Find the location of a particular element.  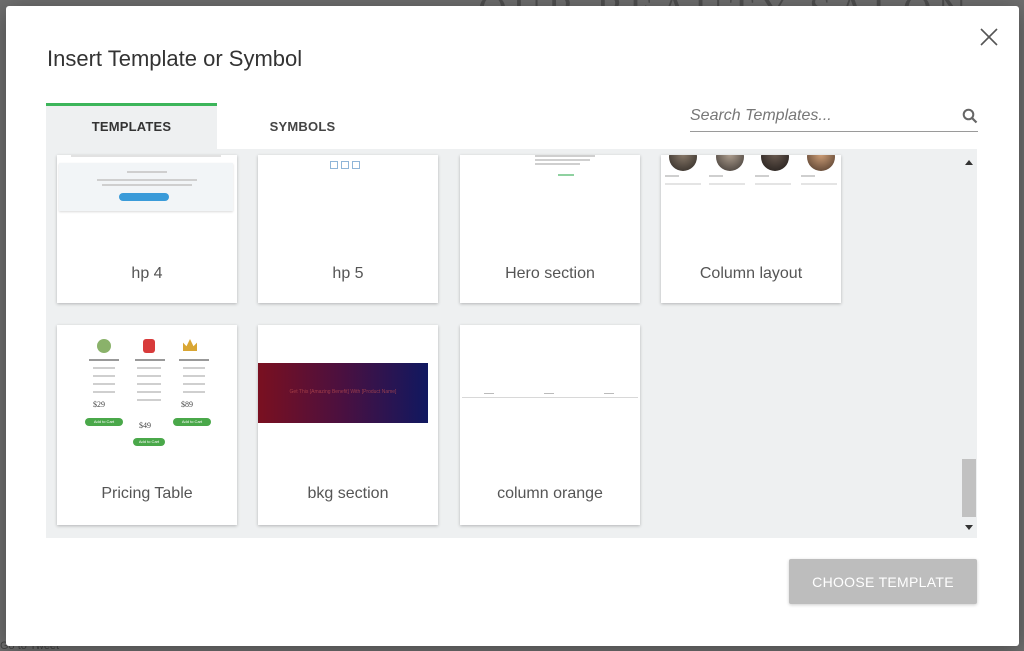

grid-scrollbar is located at coordinates (969, 343).